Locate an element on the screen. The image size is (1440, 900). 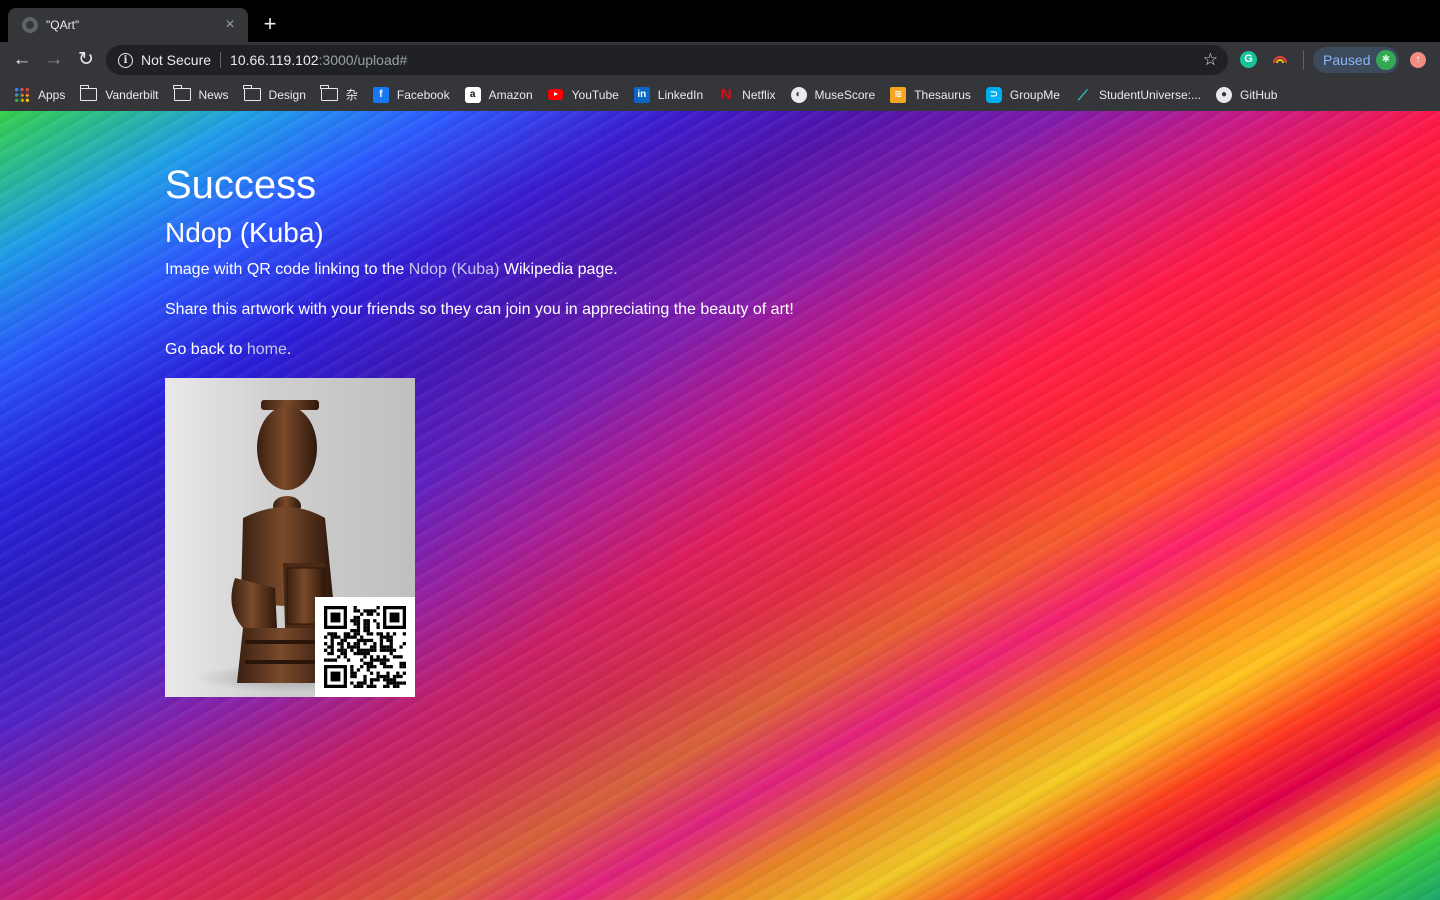
bookmark-star-icon: ☆ is located at coordinates (1210, 60).